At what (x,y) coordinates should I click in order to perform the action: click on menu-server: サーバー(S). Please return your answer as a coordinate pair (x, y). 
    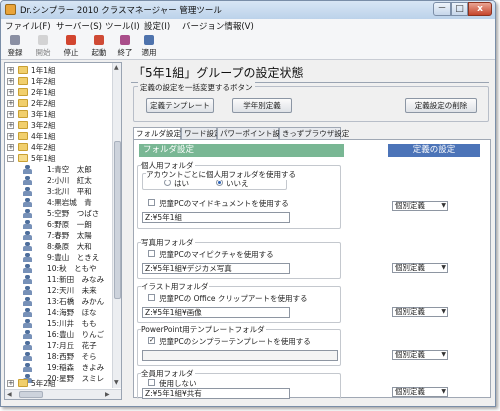
    Looking at the image, I should click on (79, 26).